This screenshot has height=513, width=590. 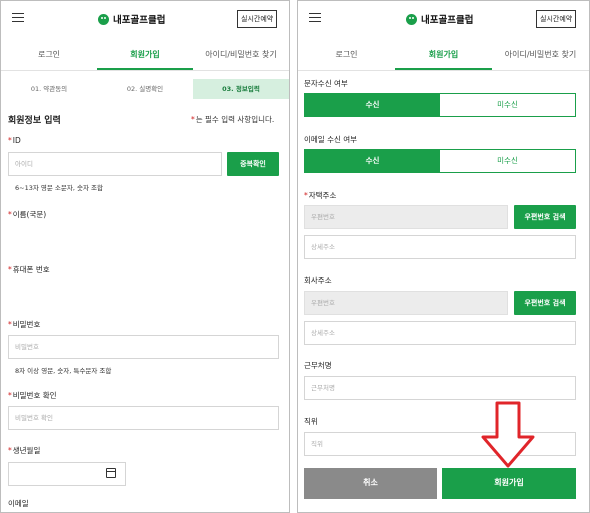 What do you see at coordinates (27, 214) in the screenshot?
I see `name-label: *이름(국문)` at bounding box center [27, 214].